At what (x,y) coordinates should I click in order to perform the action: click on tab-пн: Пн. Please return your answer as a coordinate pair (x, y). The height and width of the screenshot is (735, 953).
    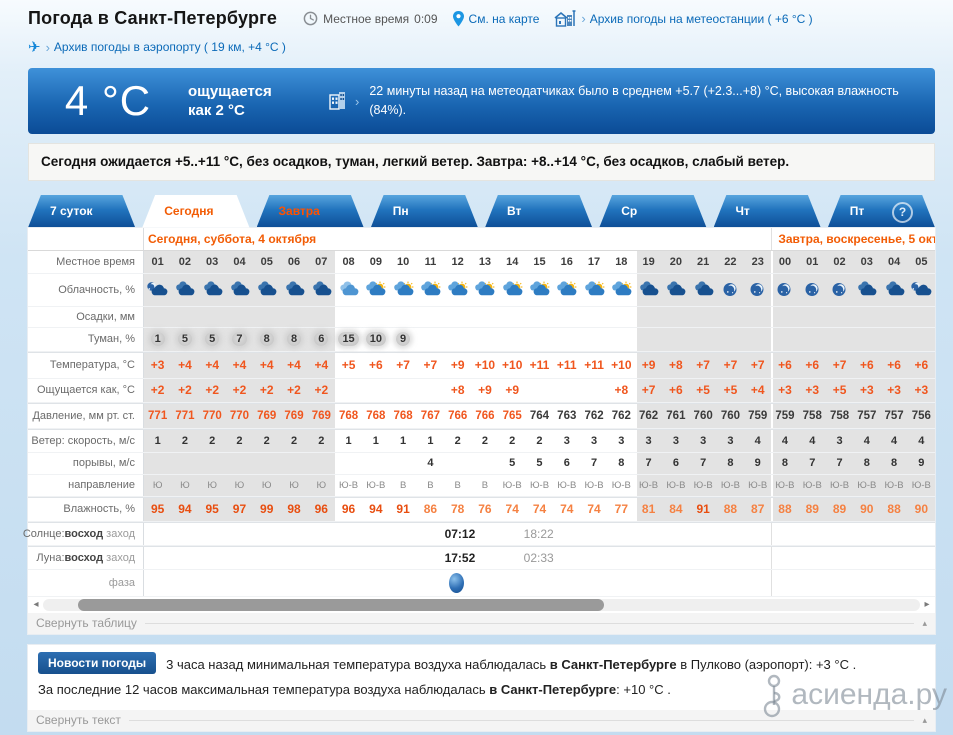
    Looking at the image, I should click on (424, 211).